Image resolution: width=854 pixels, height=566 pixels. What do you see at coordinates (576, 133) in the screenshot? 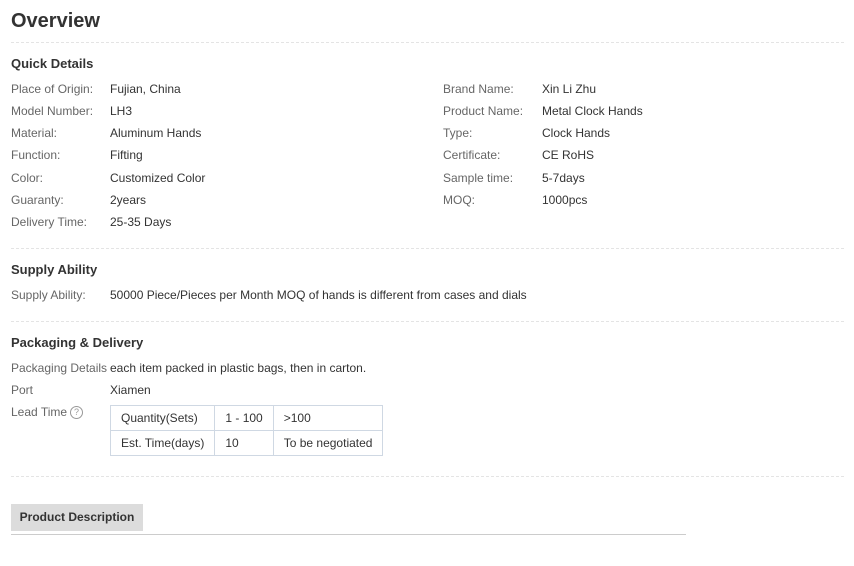
I see `detail-value: Clock Hands` at bounding box center [576, 133].